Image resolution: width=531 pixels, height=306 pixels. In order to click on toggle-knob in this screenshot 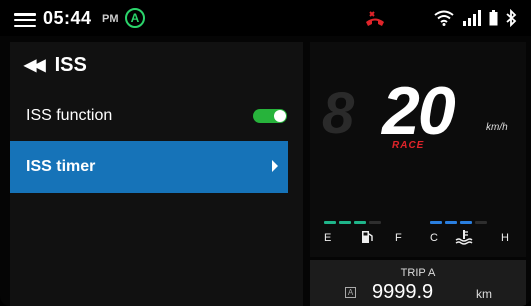, I will do `click(280, 116)`.